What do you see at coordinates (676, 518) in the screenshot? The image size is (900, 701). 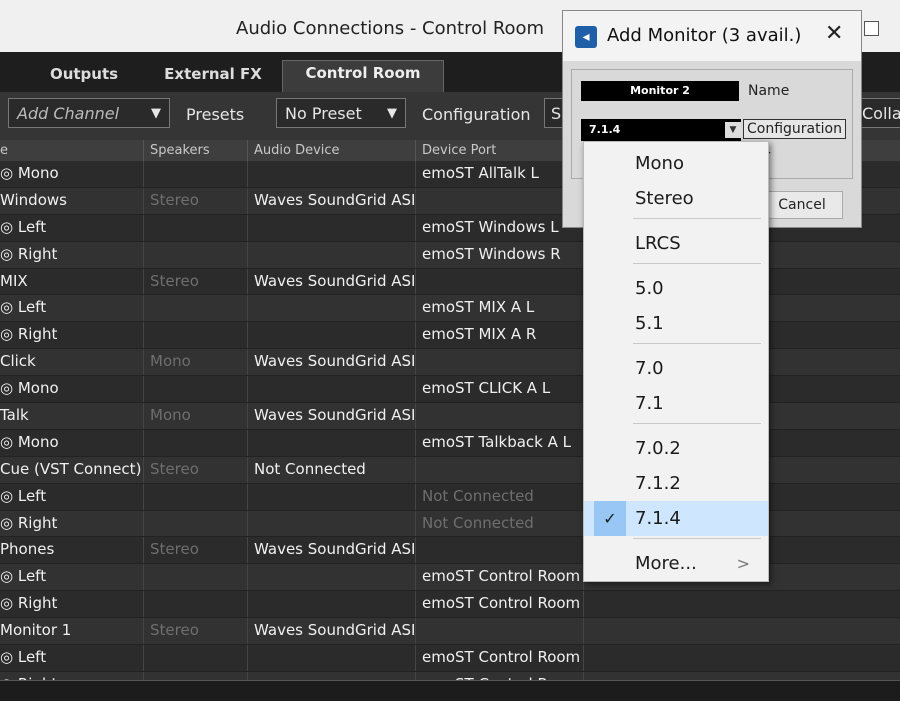 I see `menu-item-7-1-4: ✓ 7.1.4` at bounding box center [676, 518].